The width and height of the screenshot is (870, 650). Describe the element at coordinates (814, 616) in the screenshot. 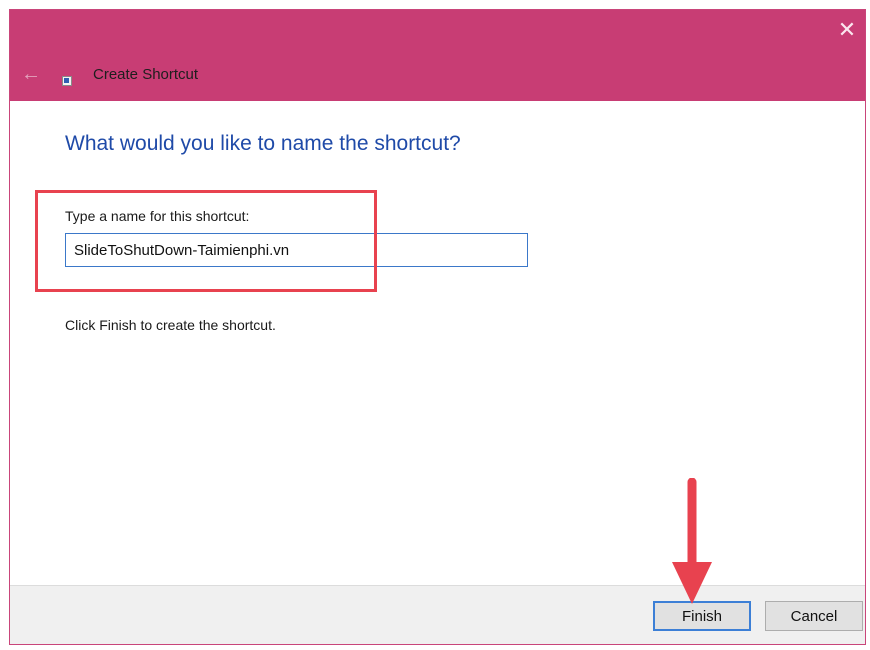

I see `cancel-button: Cancel` at that location.